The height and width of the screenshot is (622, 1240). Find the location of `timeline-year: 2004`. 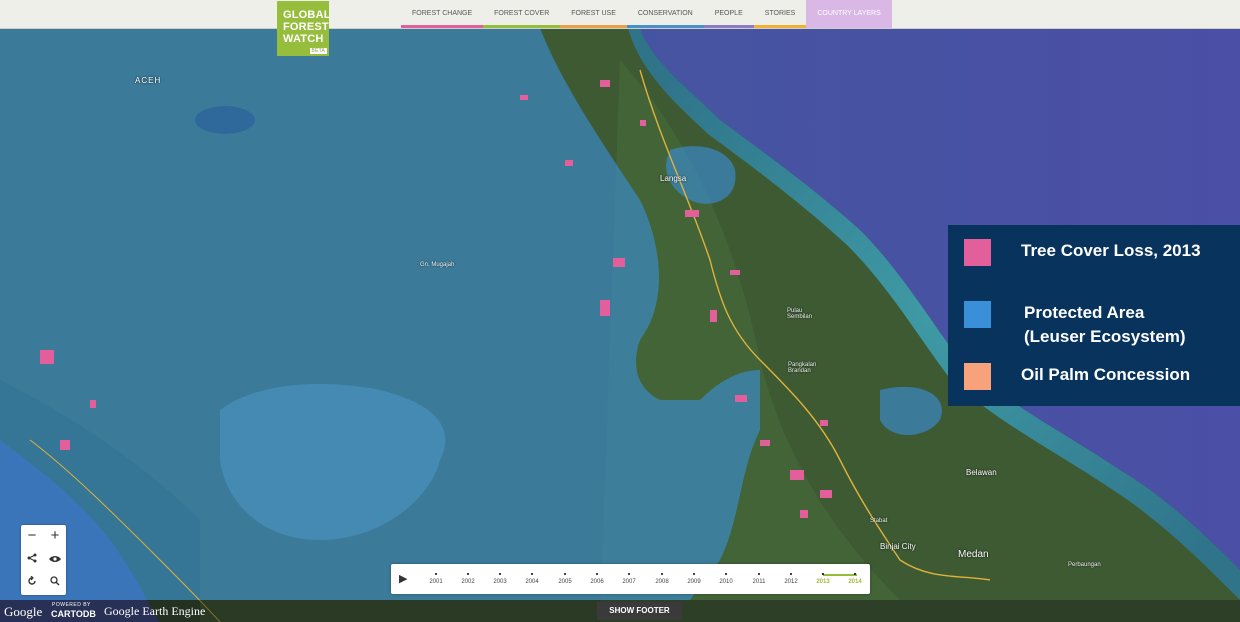

timeline-year: 2004 is located at coordinates (532, 579).